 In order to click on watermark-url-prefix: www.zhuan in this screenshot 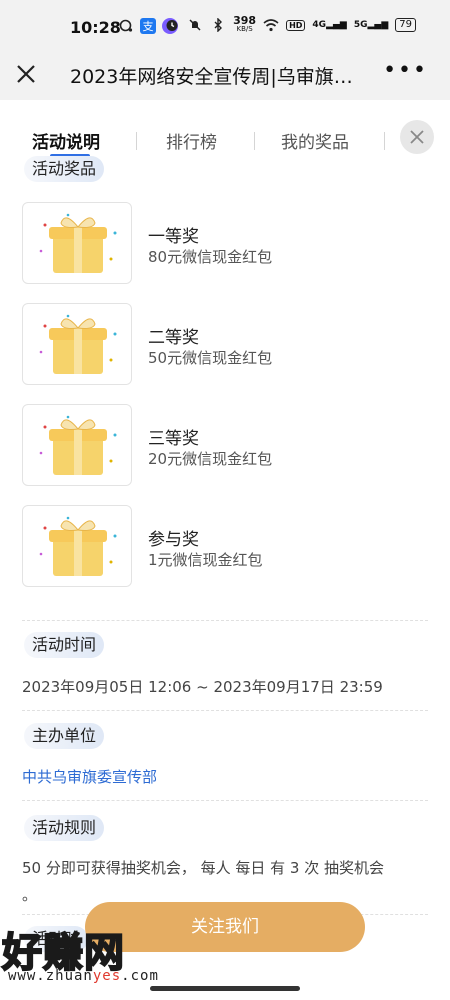, I will do `click(50, 976)`.